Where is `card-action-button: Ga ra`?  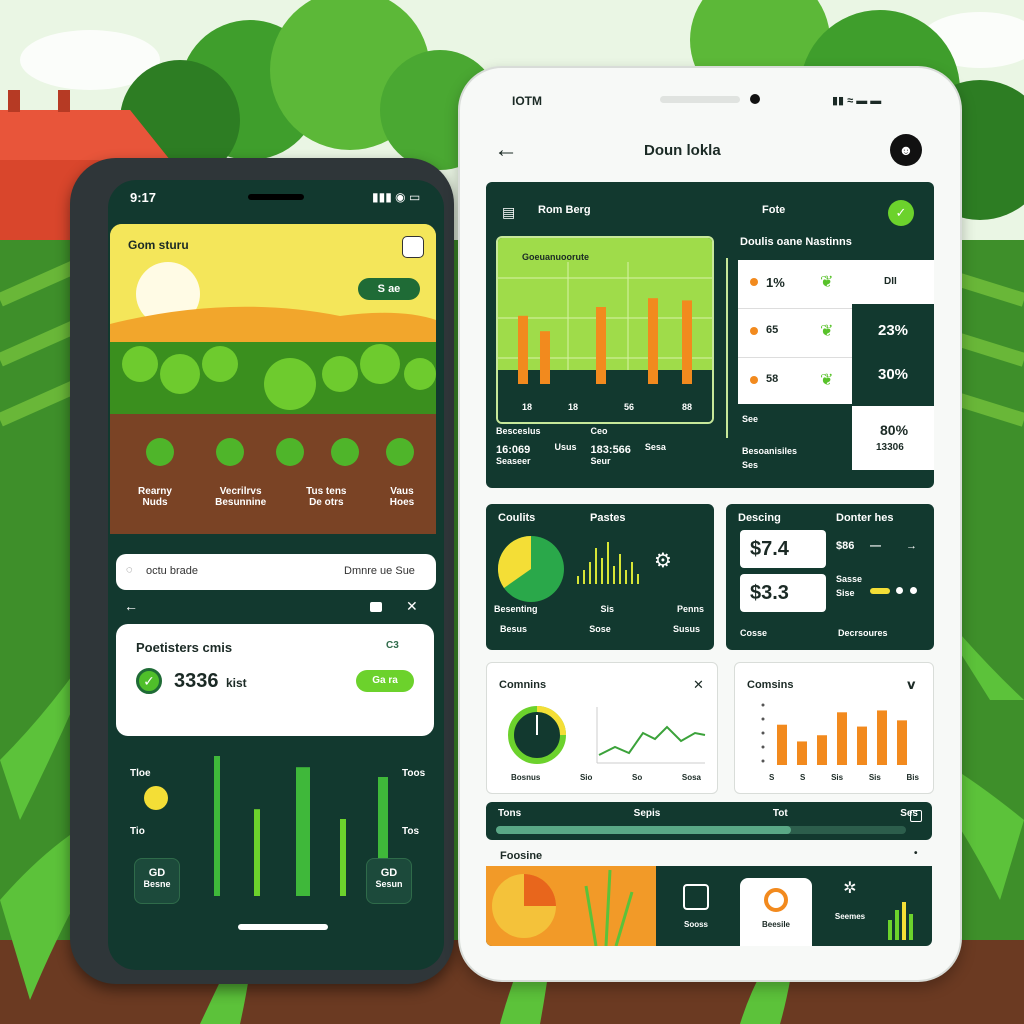
card-action-button: Ga ra is located at coordinates (385, 681).